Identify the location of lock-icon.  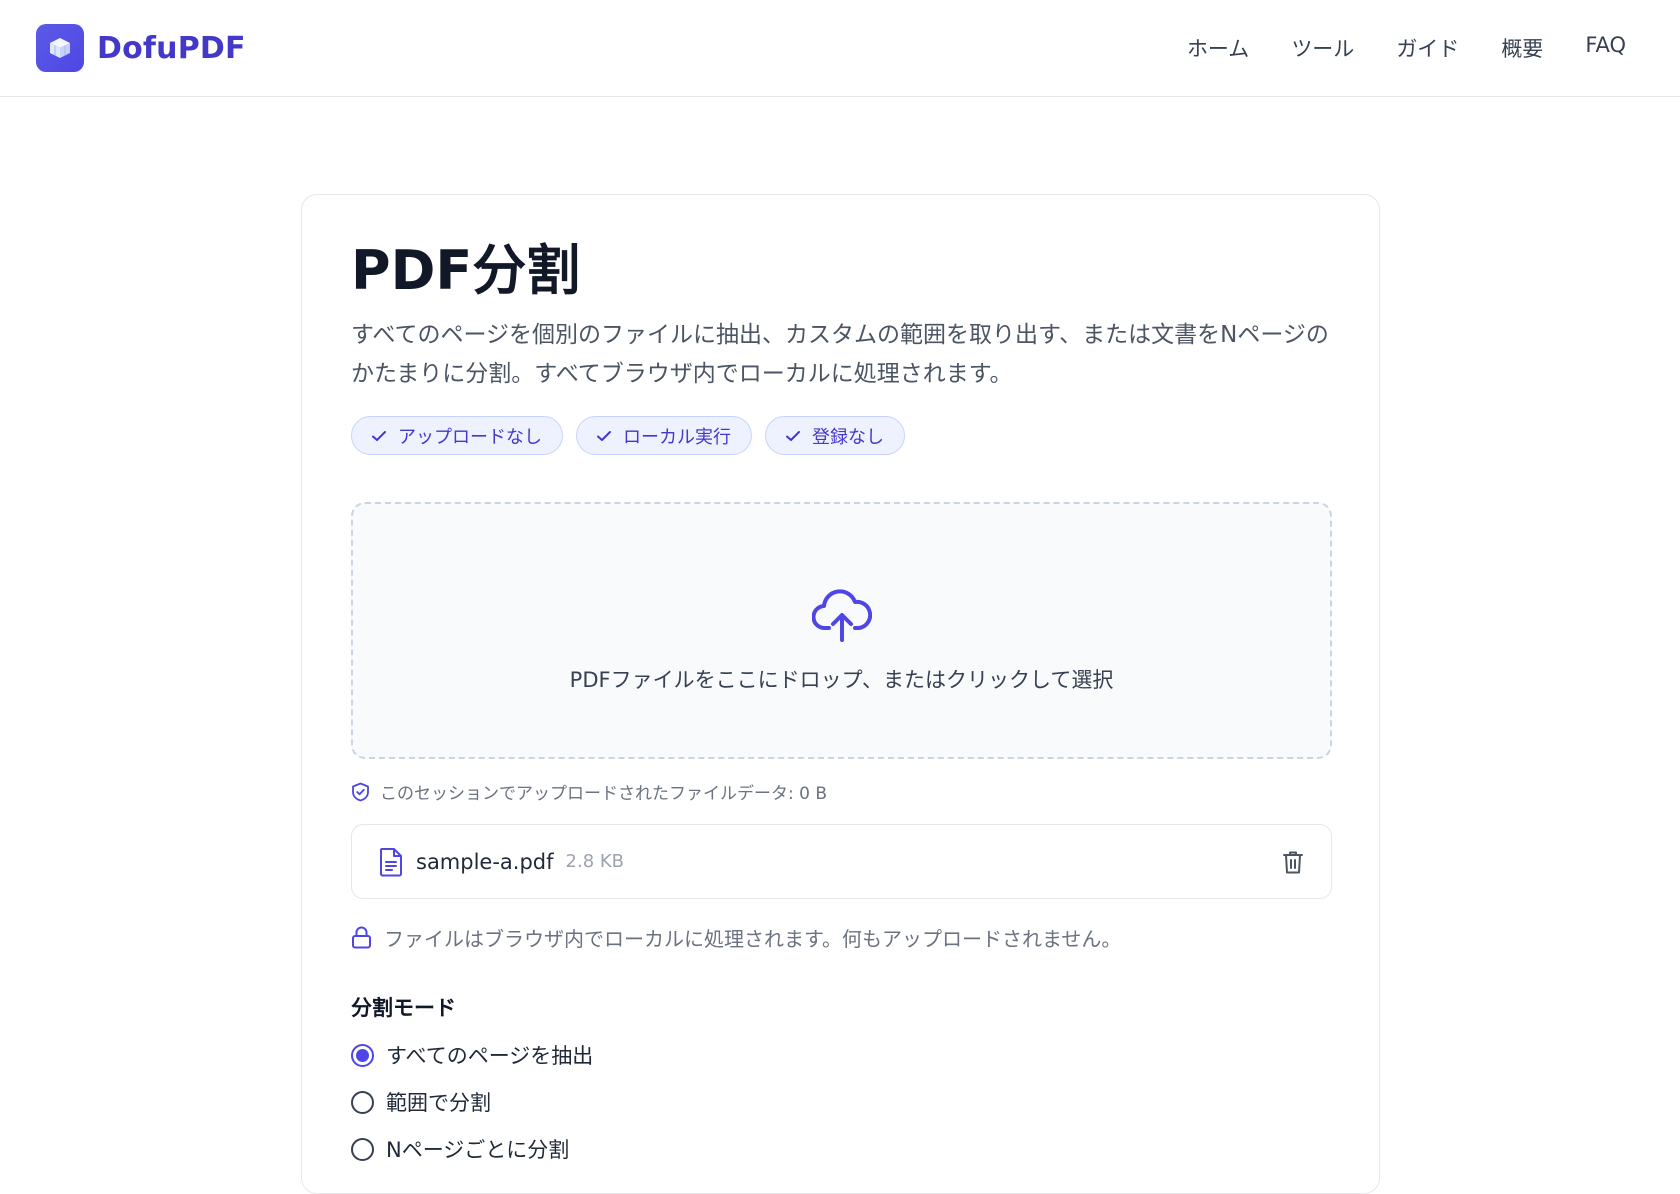
(361, 937).